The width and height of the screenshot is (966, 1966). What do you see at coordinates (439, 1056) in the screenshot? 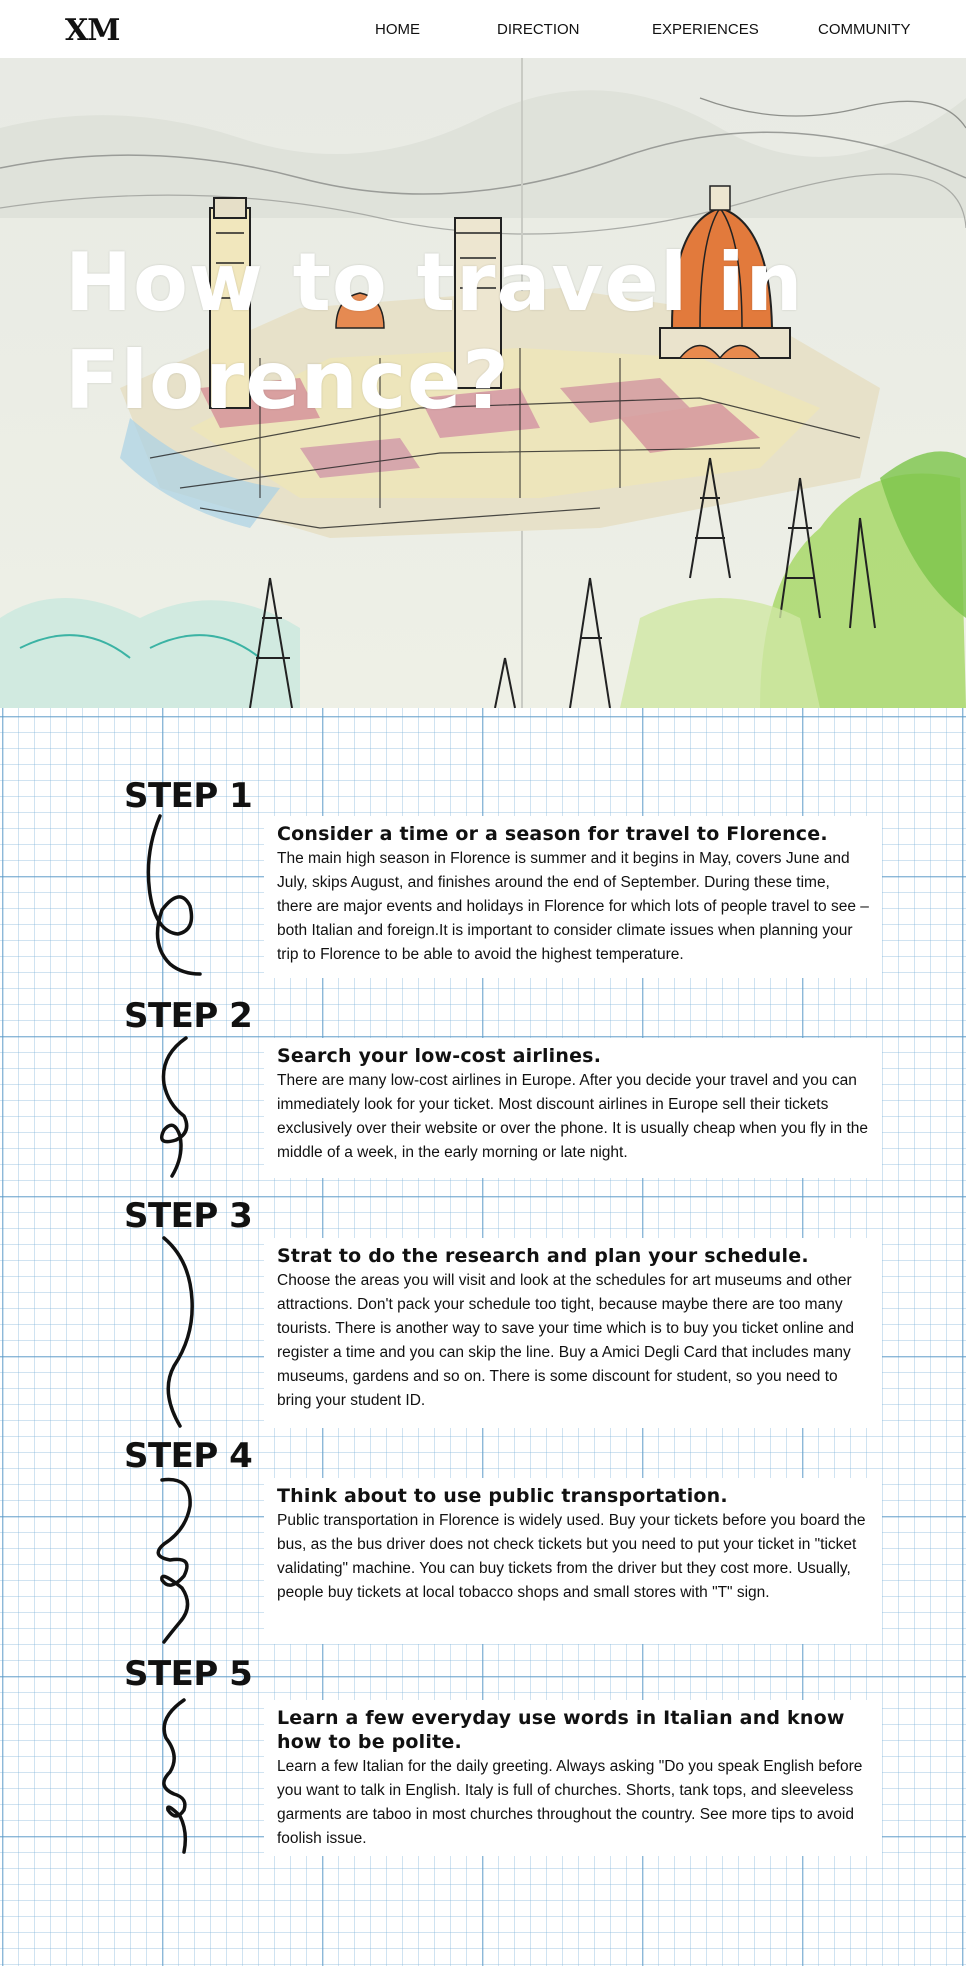
I see `step-2-title: Search your low-cost airlines.` at bounding box center [439, 1056].